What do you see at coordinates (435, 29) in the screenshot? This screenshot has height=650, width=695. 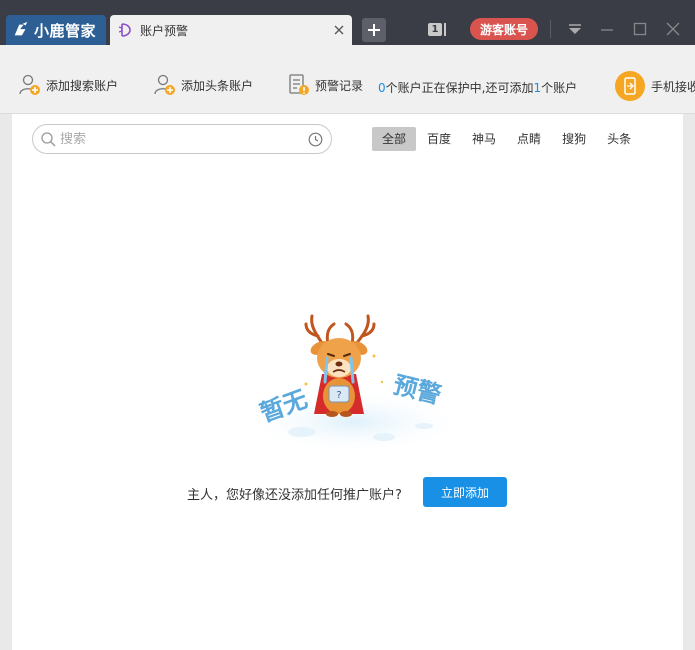 I see `window-count-number: 1` at bounding box center [435, 29].